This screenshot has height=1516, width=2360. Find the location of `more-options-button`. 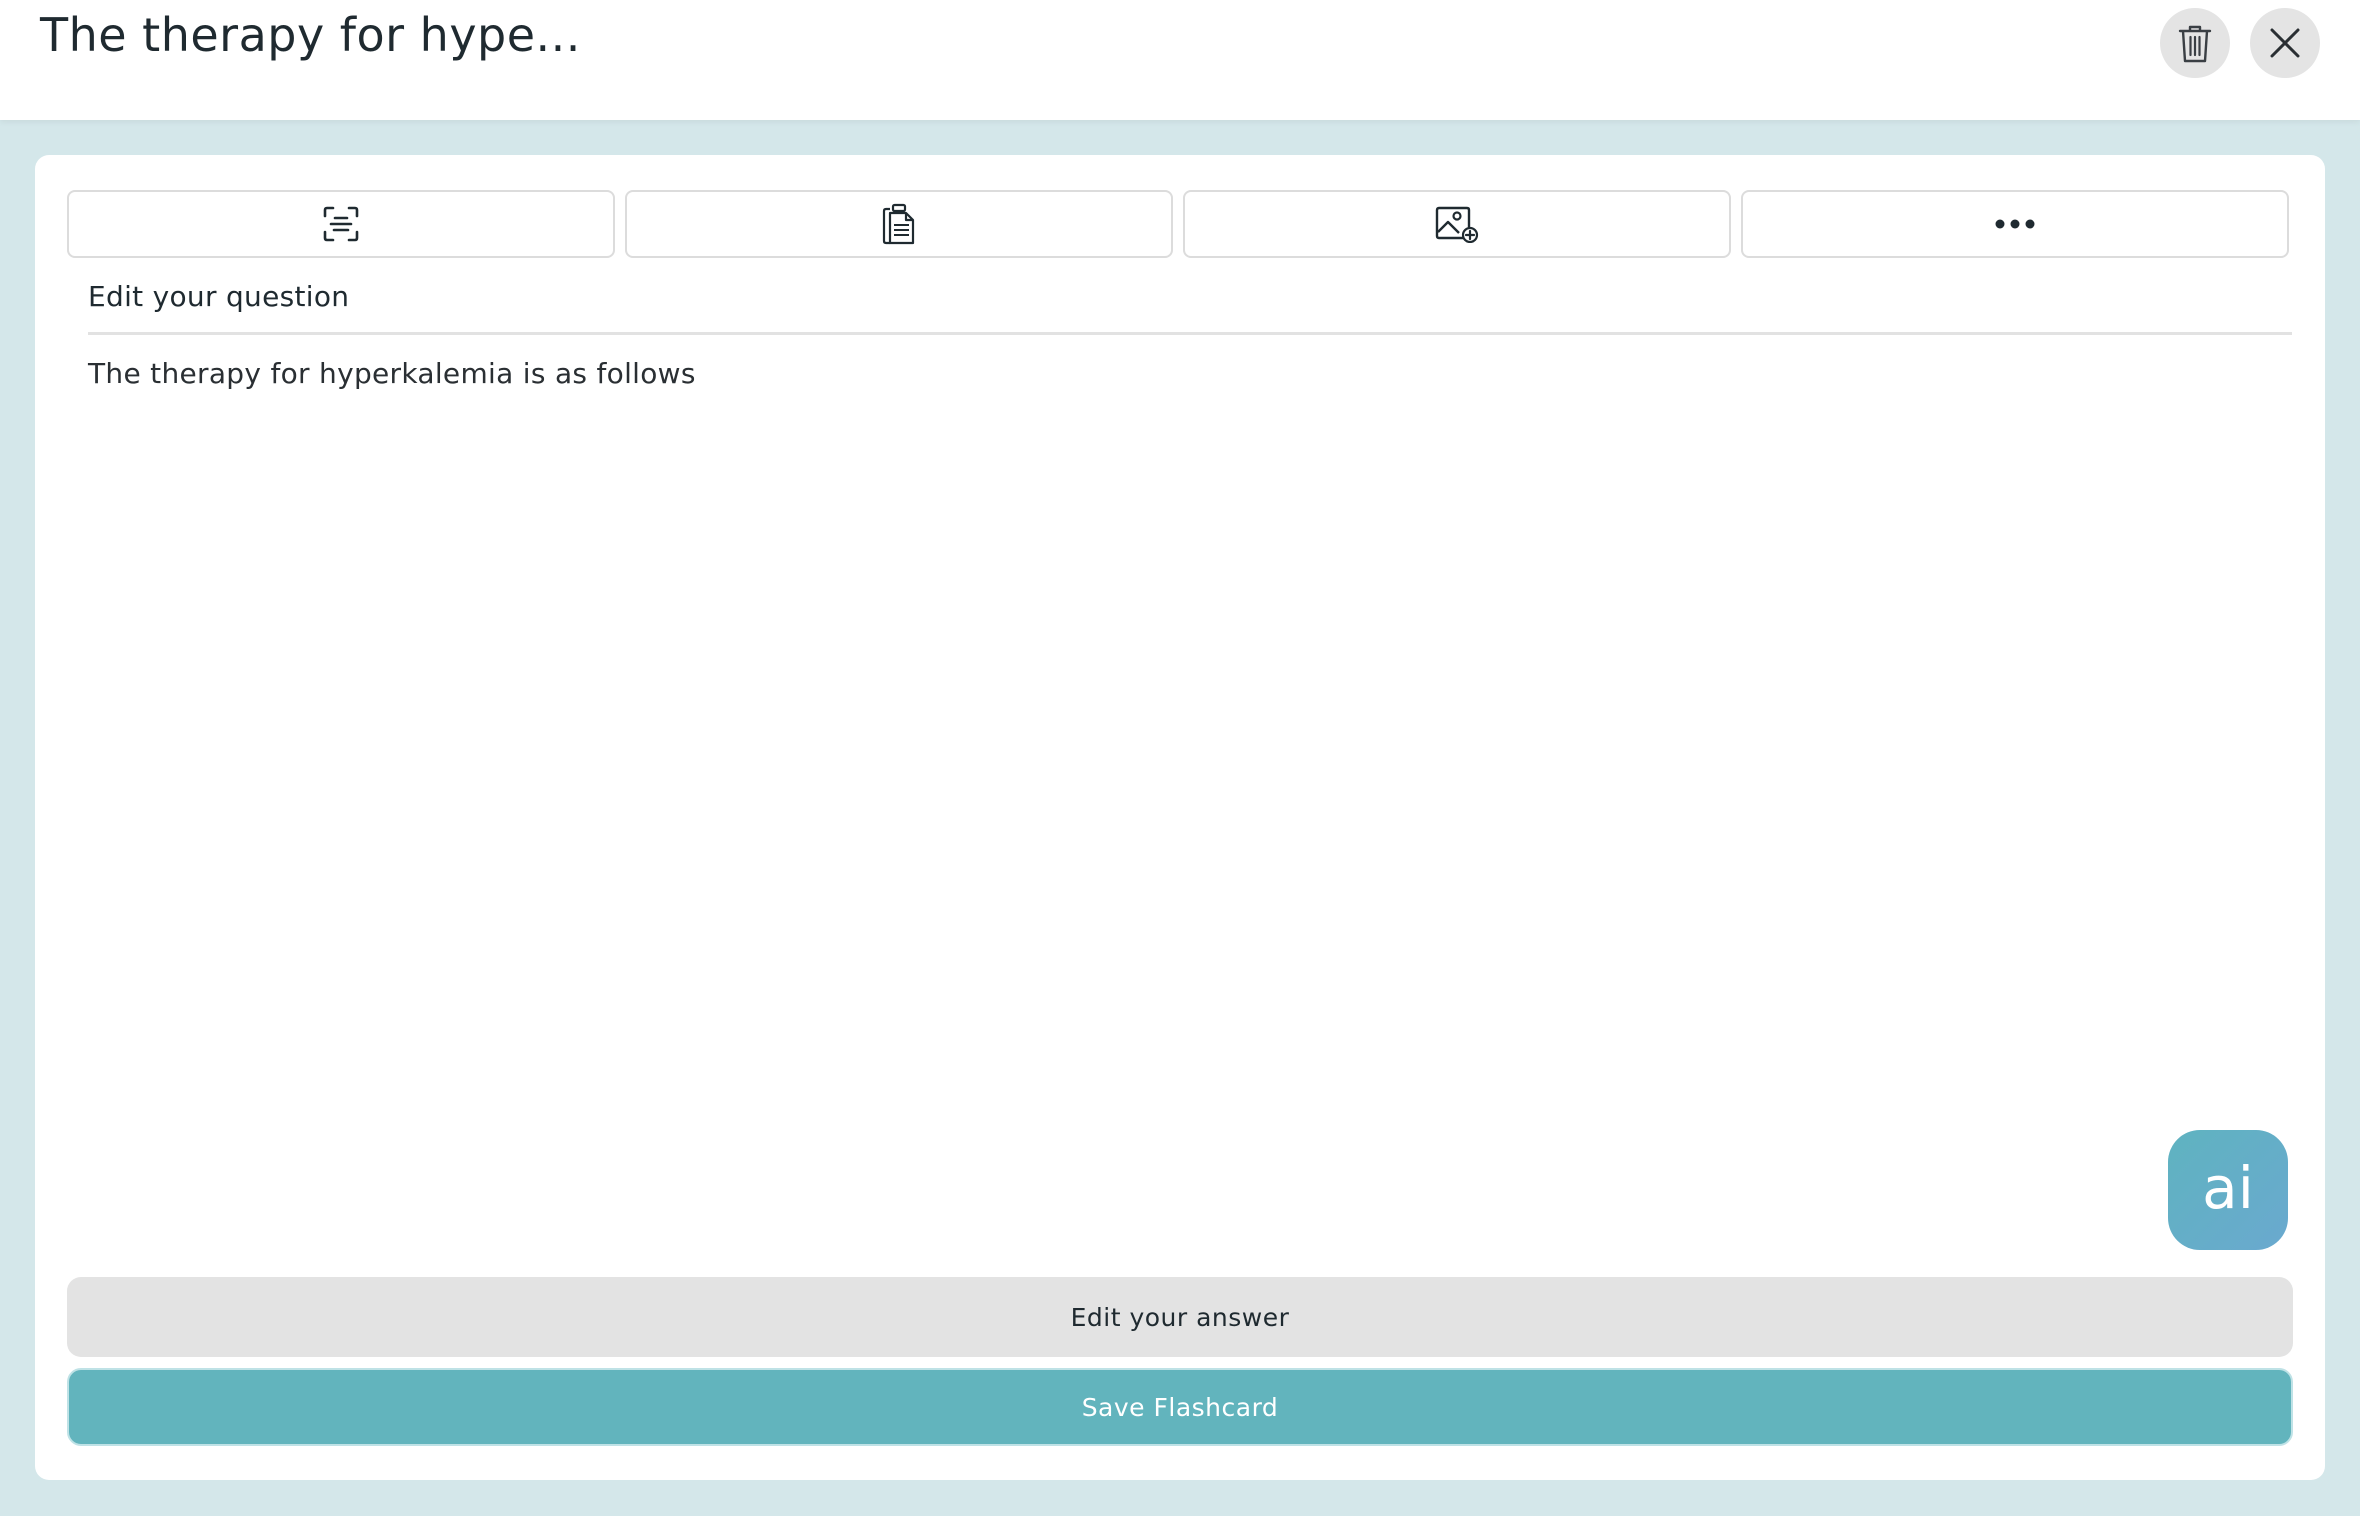

more-options-button is located at coordinates (2015, 224).